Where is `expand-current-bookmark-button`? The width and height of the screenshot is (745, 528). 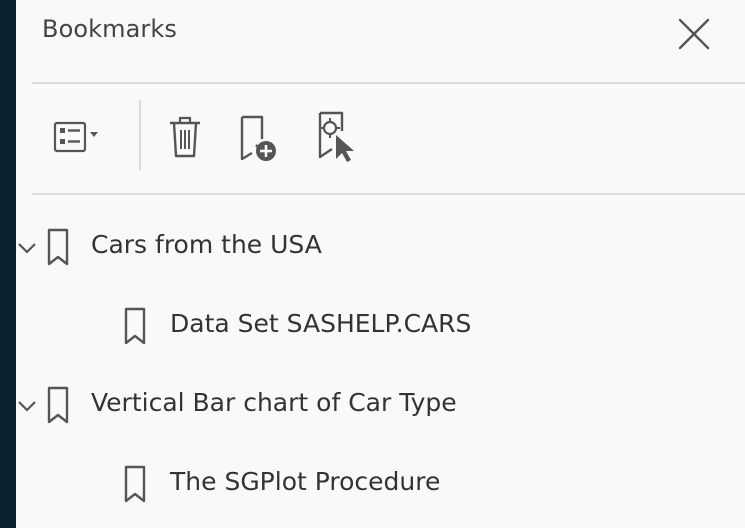 expand-current-bookmark-button is located at coordinates (336, 136).